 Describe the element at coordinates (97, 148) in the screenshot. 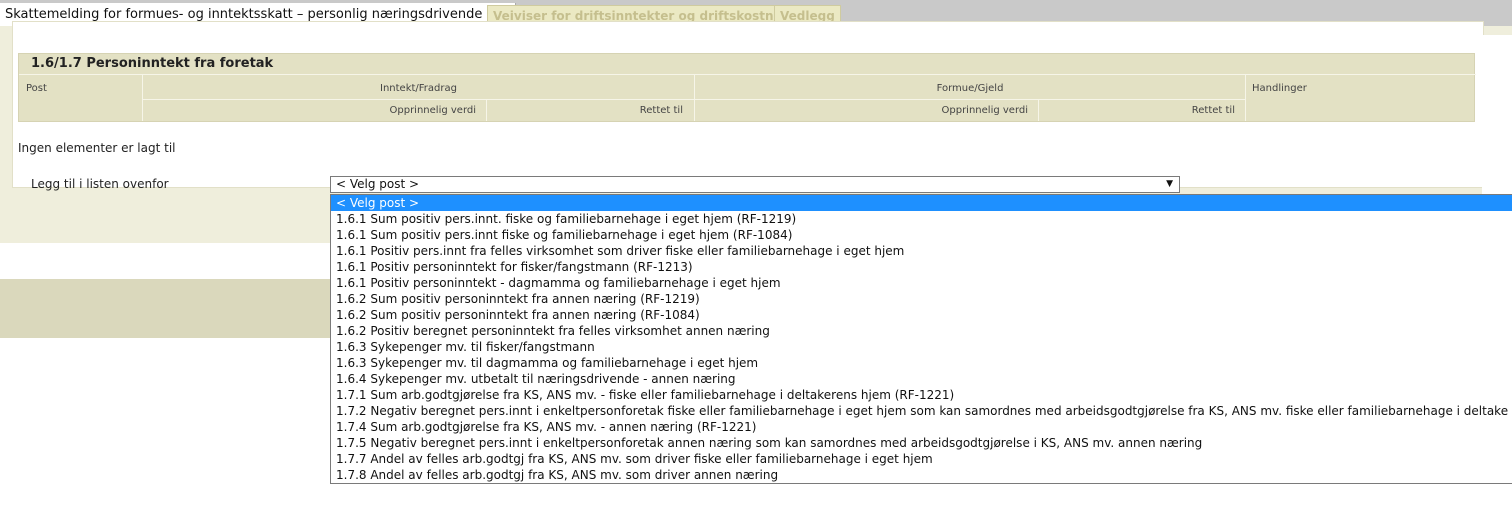

I see `empty-list-message: Ingen elementer er lagt til` at that location.